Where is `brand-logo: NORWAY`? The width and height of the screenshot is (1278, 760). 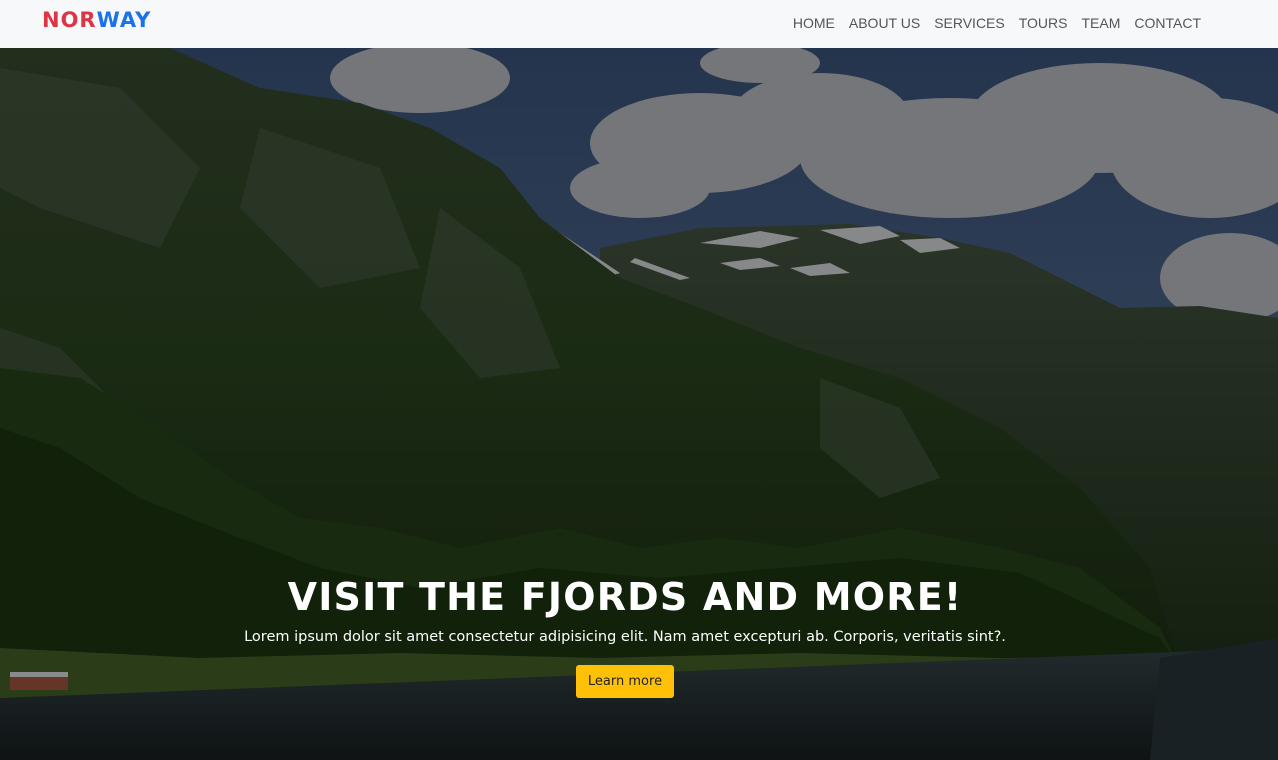 brand-logo: NORWAY is located at coordinates (96, 20).